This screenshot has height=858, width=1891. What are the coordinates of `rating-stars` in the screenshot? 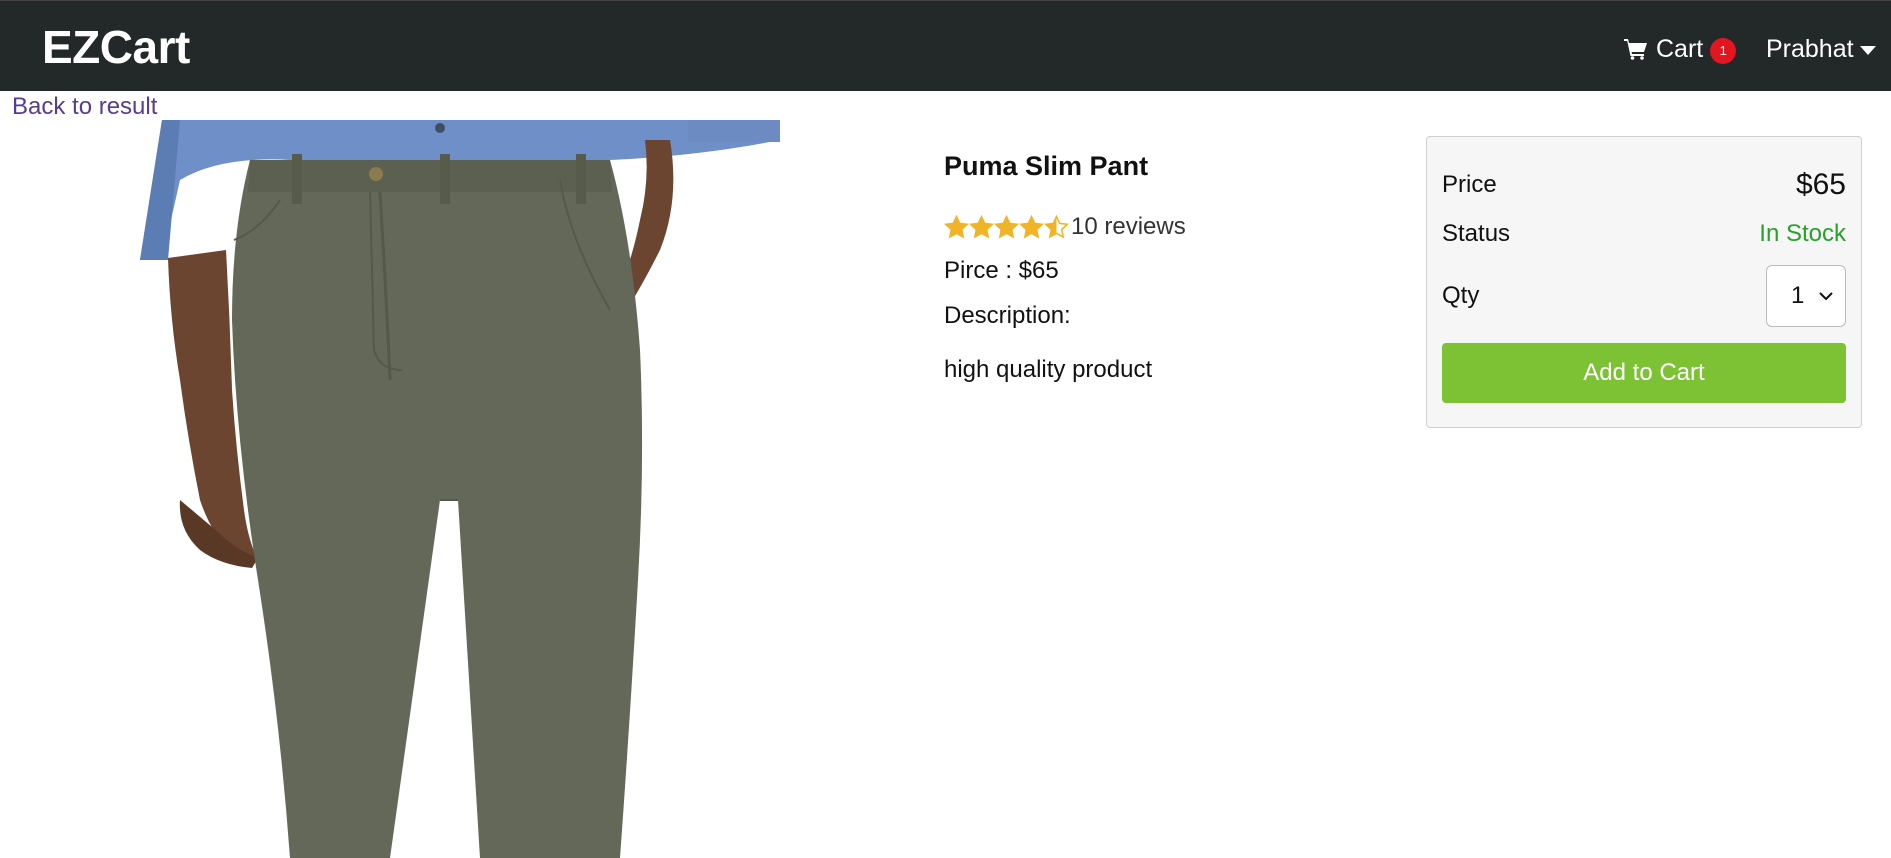 It's located at (1006, 227).